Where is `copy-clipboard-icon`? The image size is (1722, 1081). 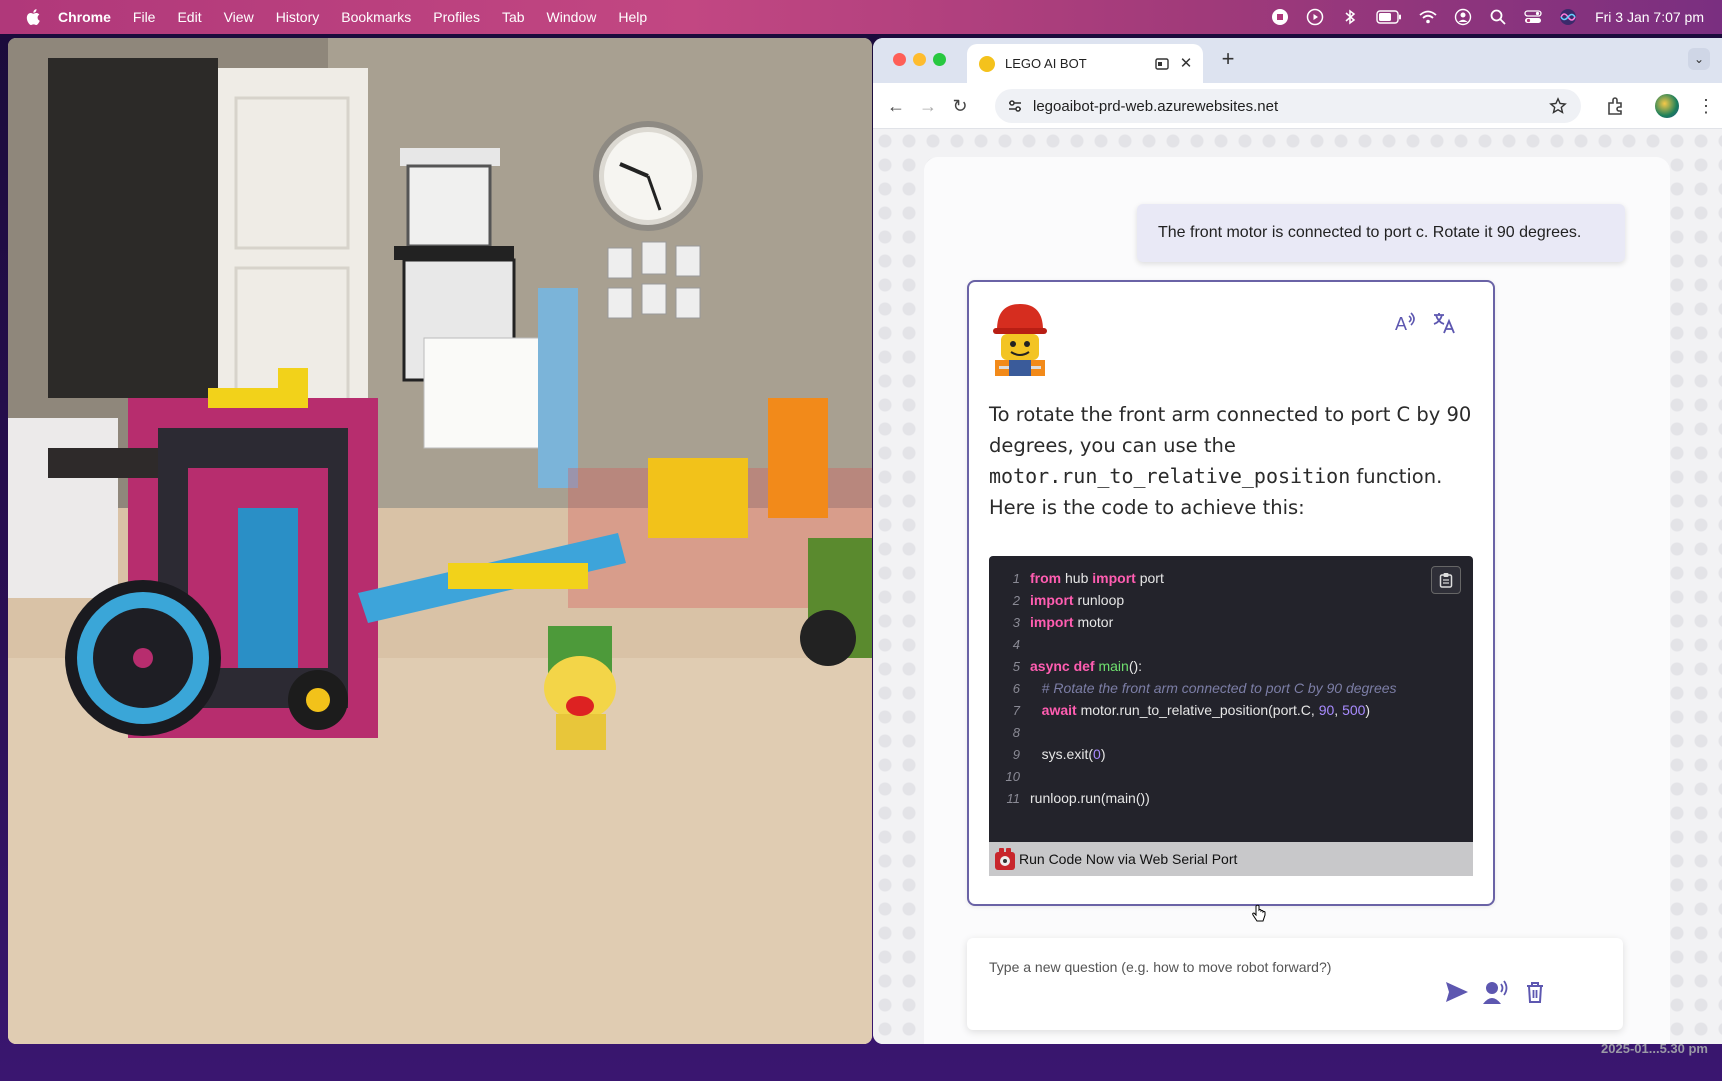
copy-clipboard-icon is located at coordinates (1446, 580).